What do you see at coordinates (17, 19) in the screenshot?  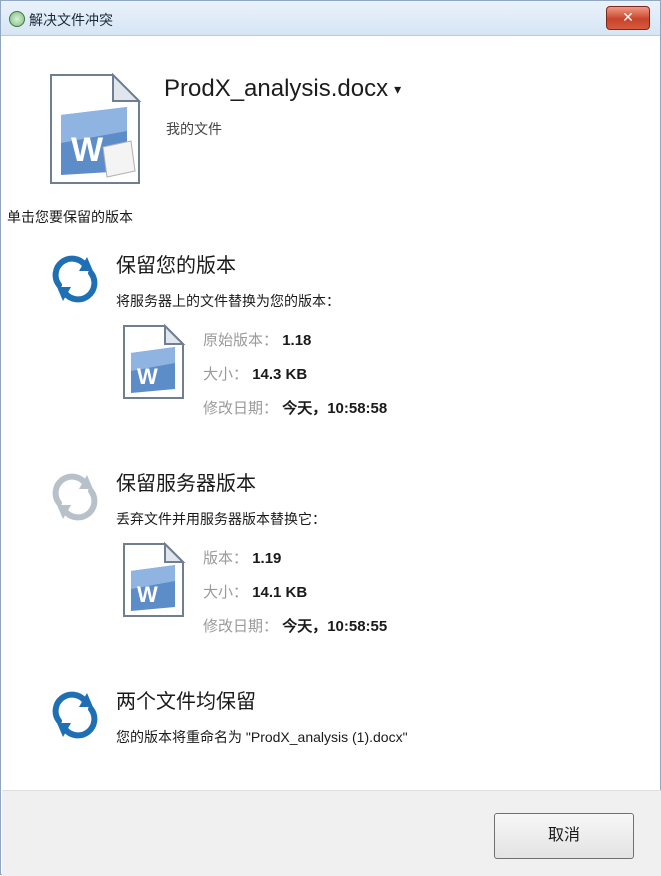 I see `app-icon` at bounding box center [17, 19].